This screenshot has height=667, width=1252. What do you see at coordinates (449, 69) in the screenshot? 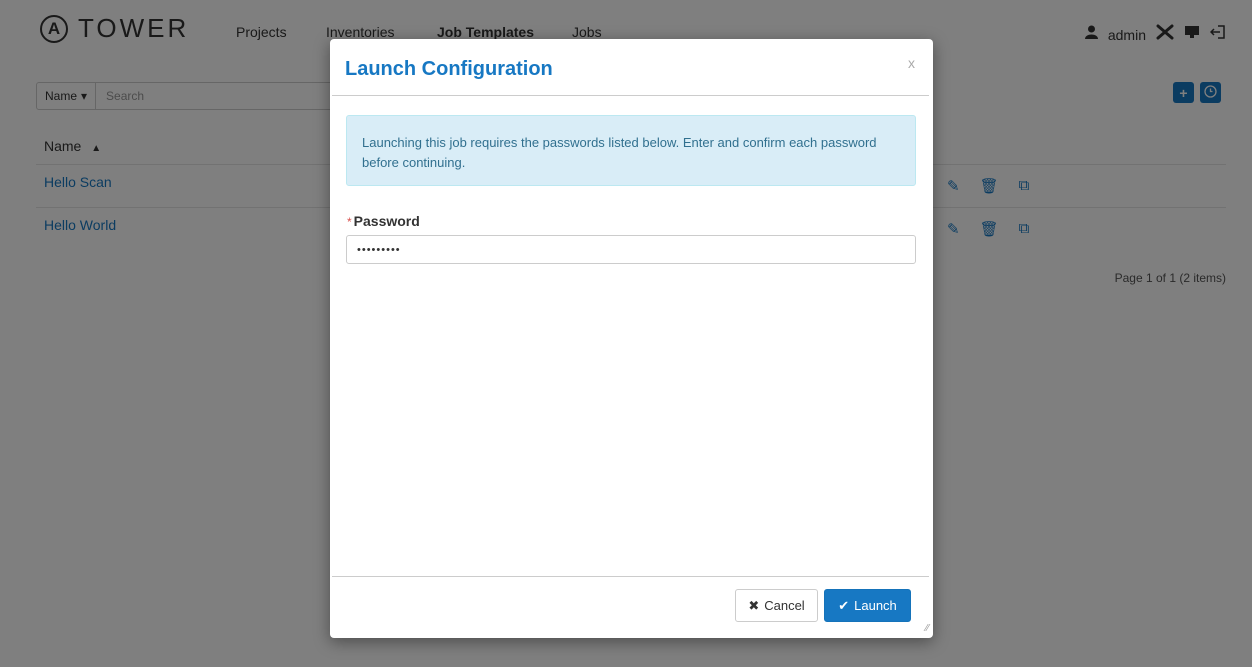
I see `modal-title: Launch Configuration` at bounding box center [449, 69].